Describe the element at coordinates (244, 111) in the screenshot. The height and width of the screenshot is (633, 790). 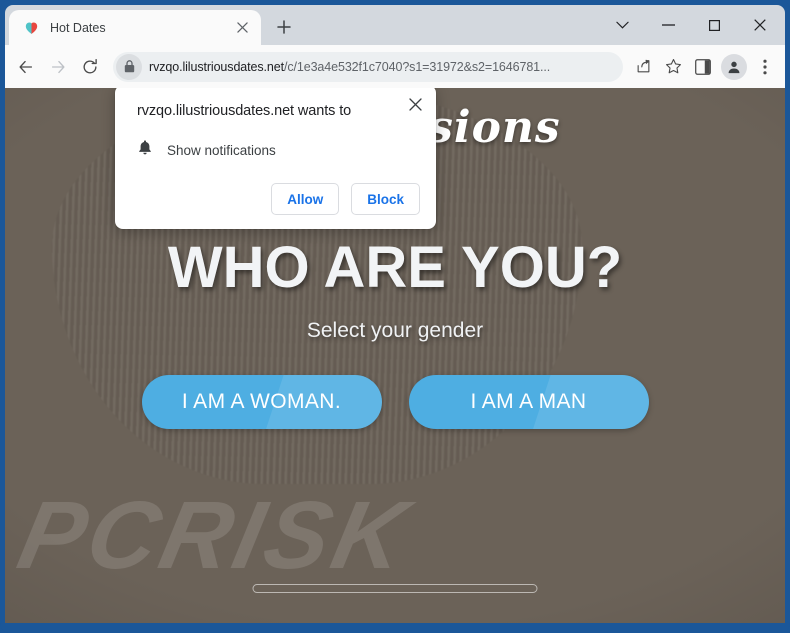
I see `dialog-title: rvzqo.lilustriousdates.net wants to` at that location.